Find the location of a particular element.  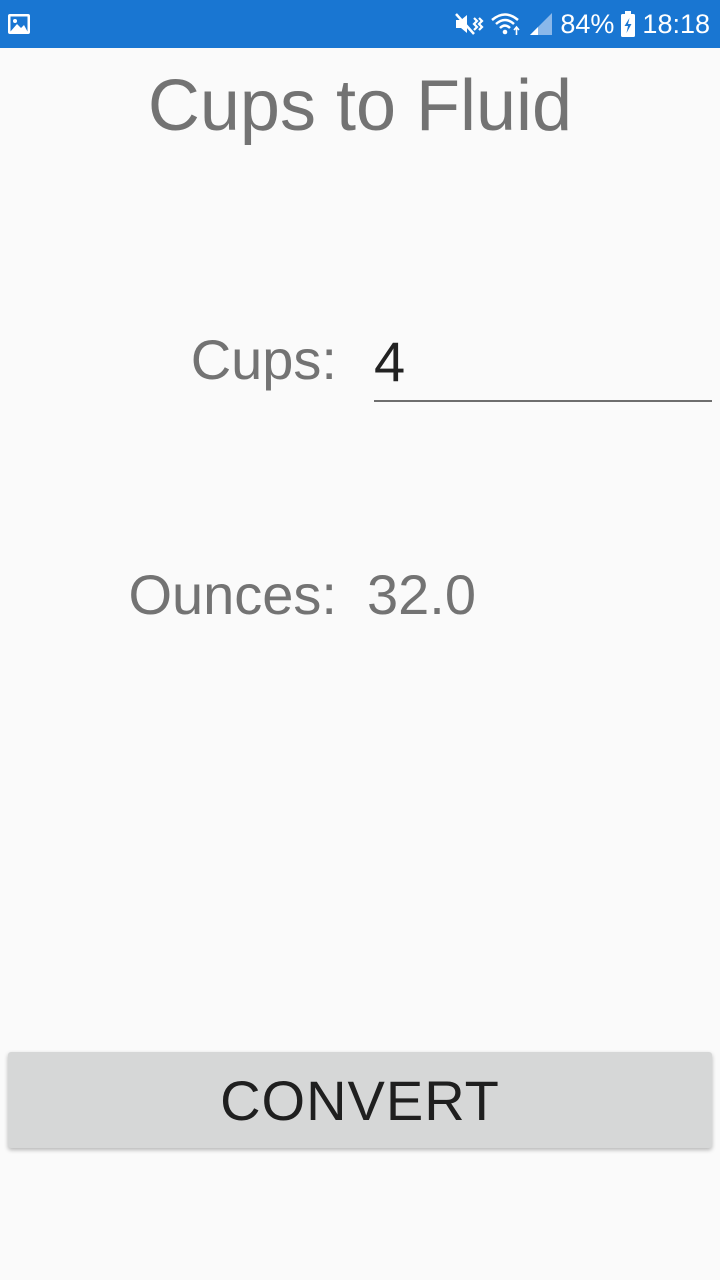

cups-input is located at coordinates (543, 362).